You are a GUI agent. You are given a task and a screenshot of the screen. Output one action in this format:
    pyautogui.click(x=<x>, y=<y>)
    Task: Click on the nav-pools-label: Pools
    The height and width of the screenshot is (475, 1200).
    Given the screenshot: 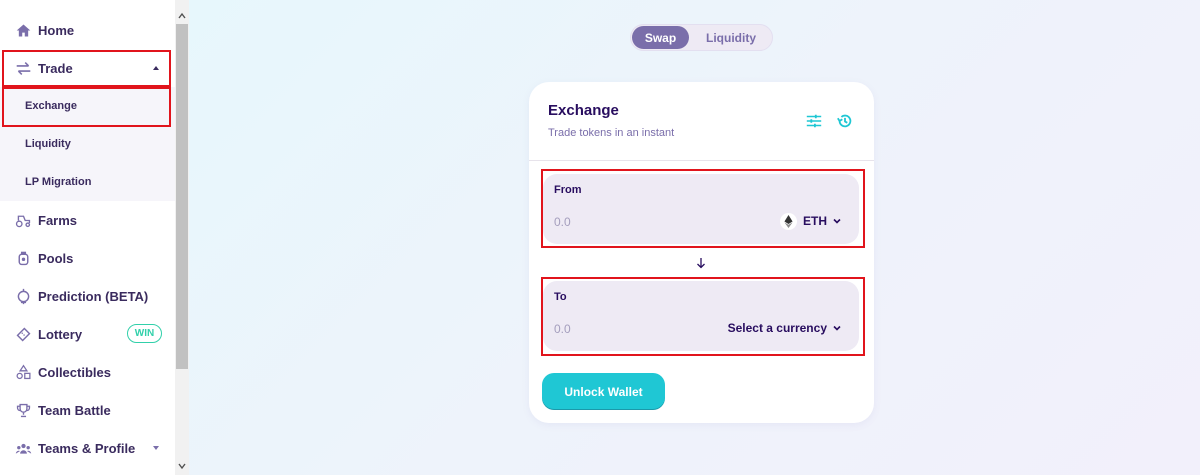 What is the action you would take?
    pyautogui.click(x=56, y=258)
    